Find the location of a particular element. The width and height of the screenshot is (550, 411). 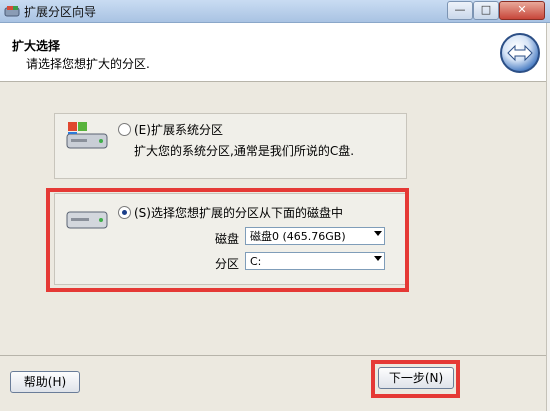

maximize-icon: □ is located at coordinates (486, 9).